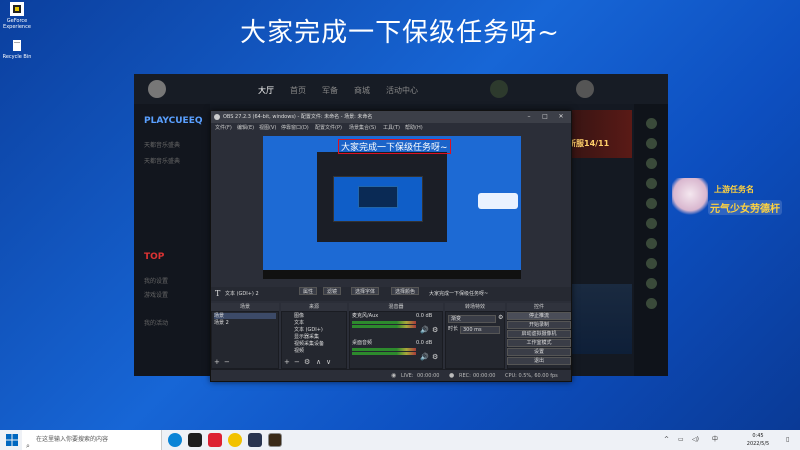 This screenshot has height=450, width=800. What do you see at coordinates (318, 362) in the screenshot?
I see `move-up-icon: ∧` at bounding box center [318, 362].